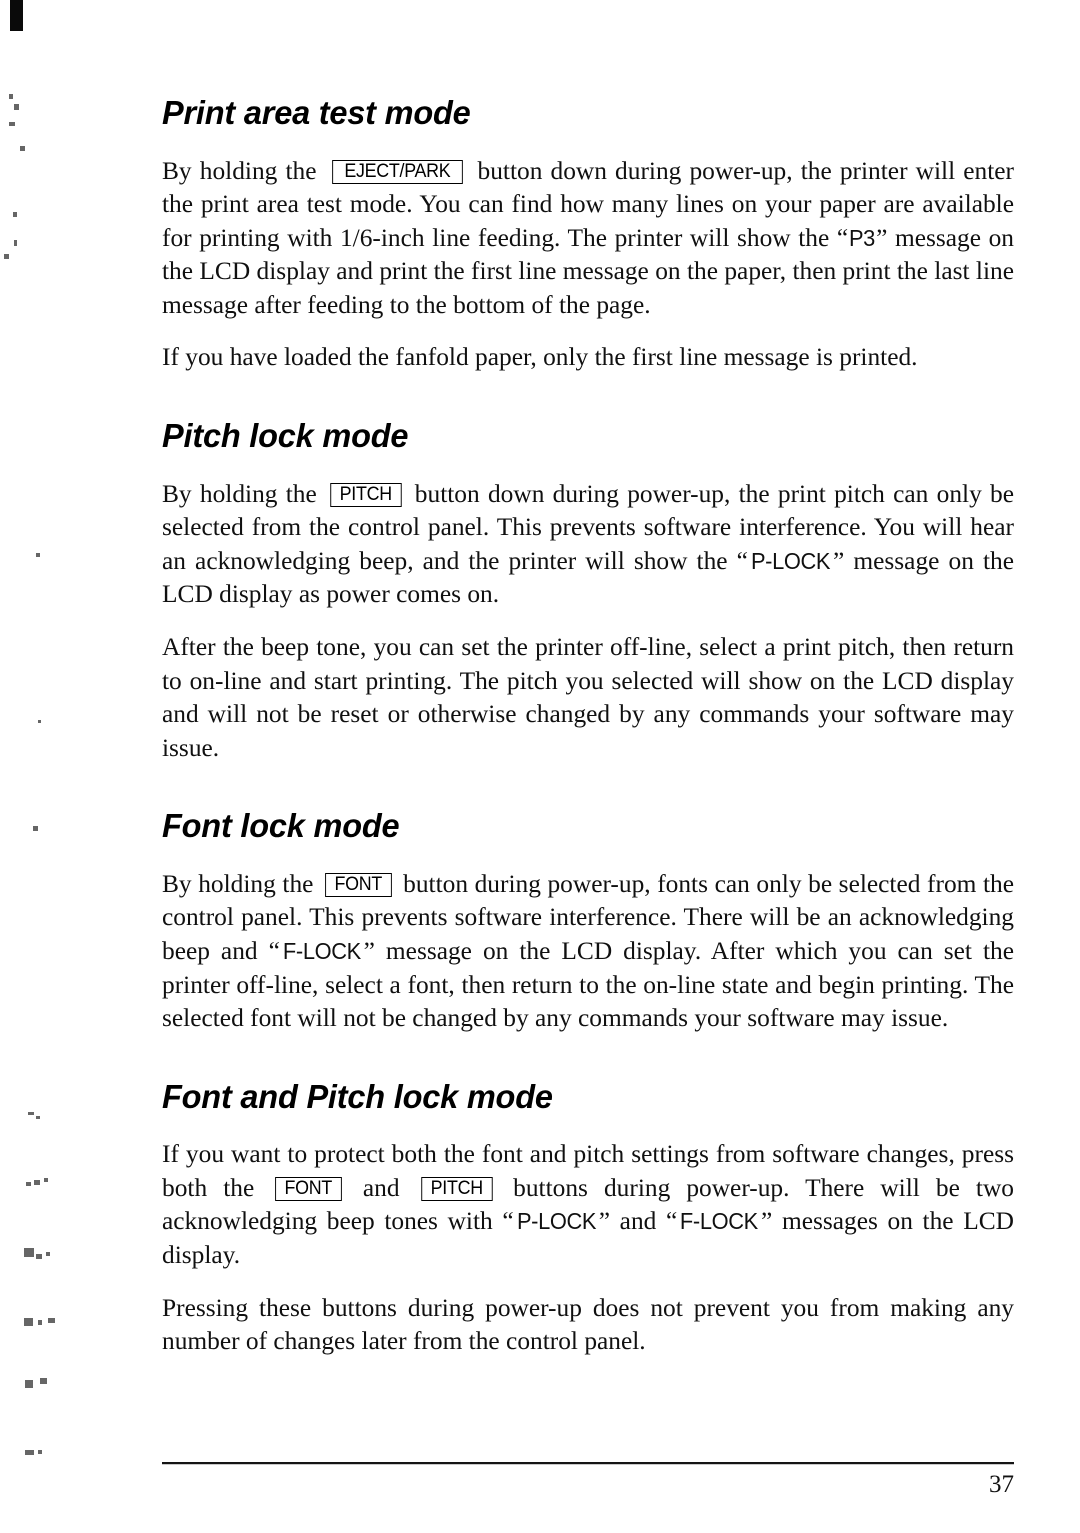 The image size is (1080, 1533). Describe the element at coordinates (862, 237) in the screenshot. I see `lcd-message-p3: P3` at that location.